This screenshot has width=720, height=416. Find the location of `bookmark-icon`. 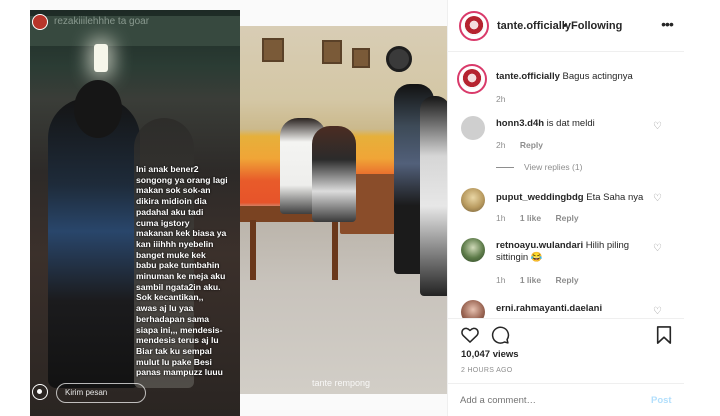

bookmark-icon is located at coordinates (664, 335).